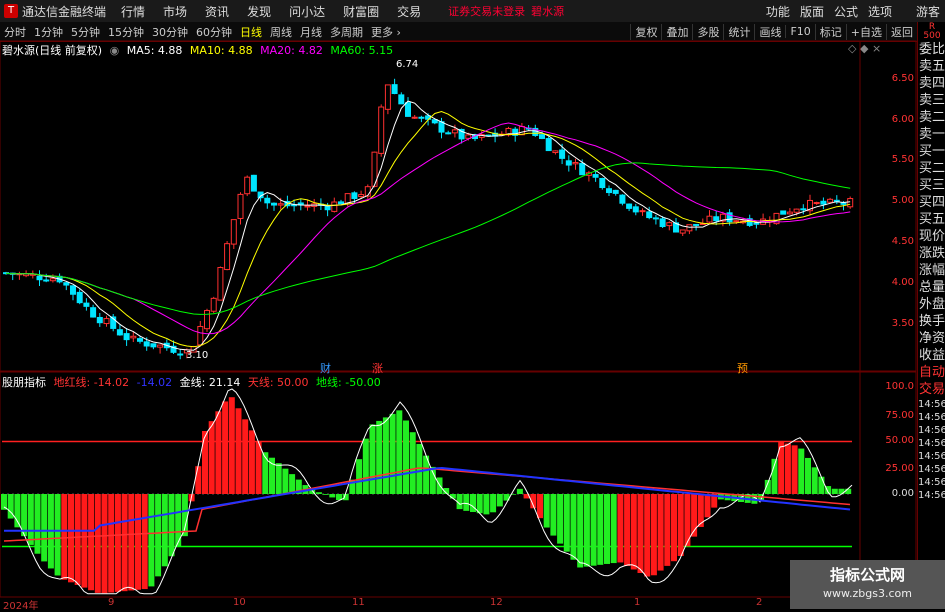 The height and width of the screenshot is (612, 945). What do you see at coordinates (398, 32) in the screenshot?
I see `chevron-right-icon: ›` at bounding box center [398, 32].